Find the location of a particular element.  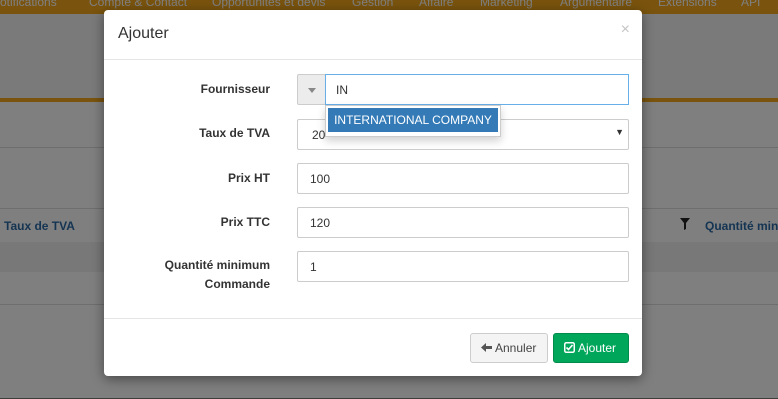

quantite-label: Quantité minimum Commande is located at coordinates (187, 275).